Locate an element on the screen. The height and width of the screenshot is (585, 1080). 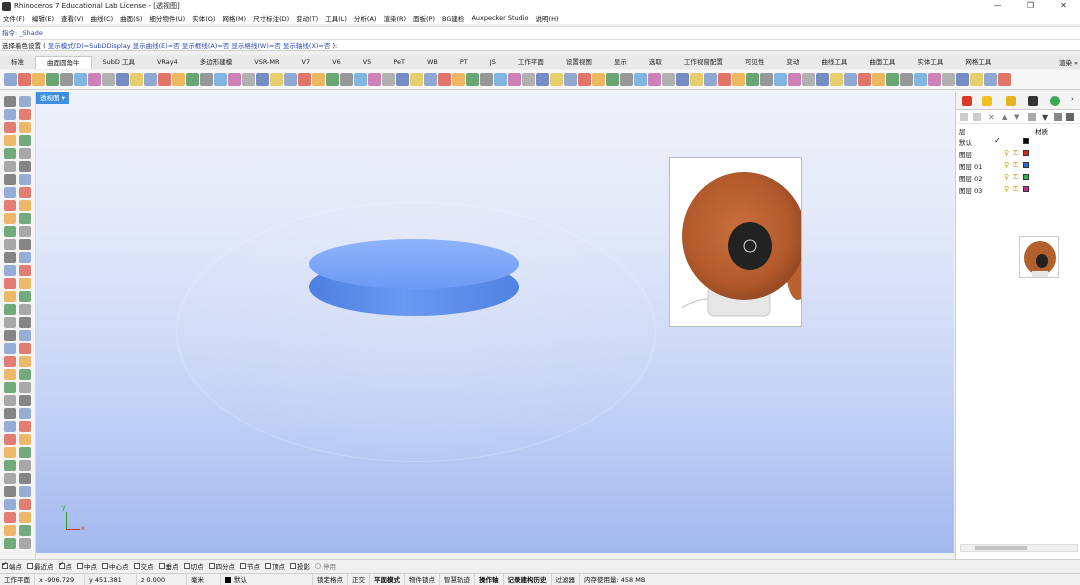
layer-color-swatch is located at coordinates (1026, 165).